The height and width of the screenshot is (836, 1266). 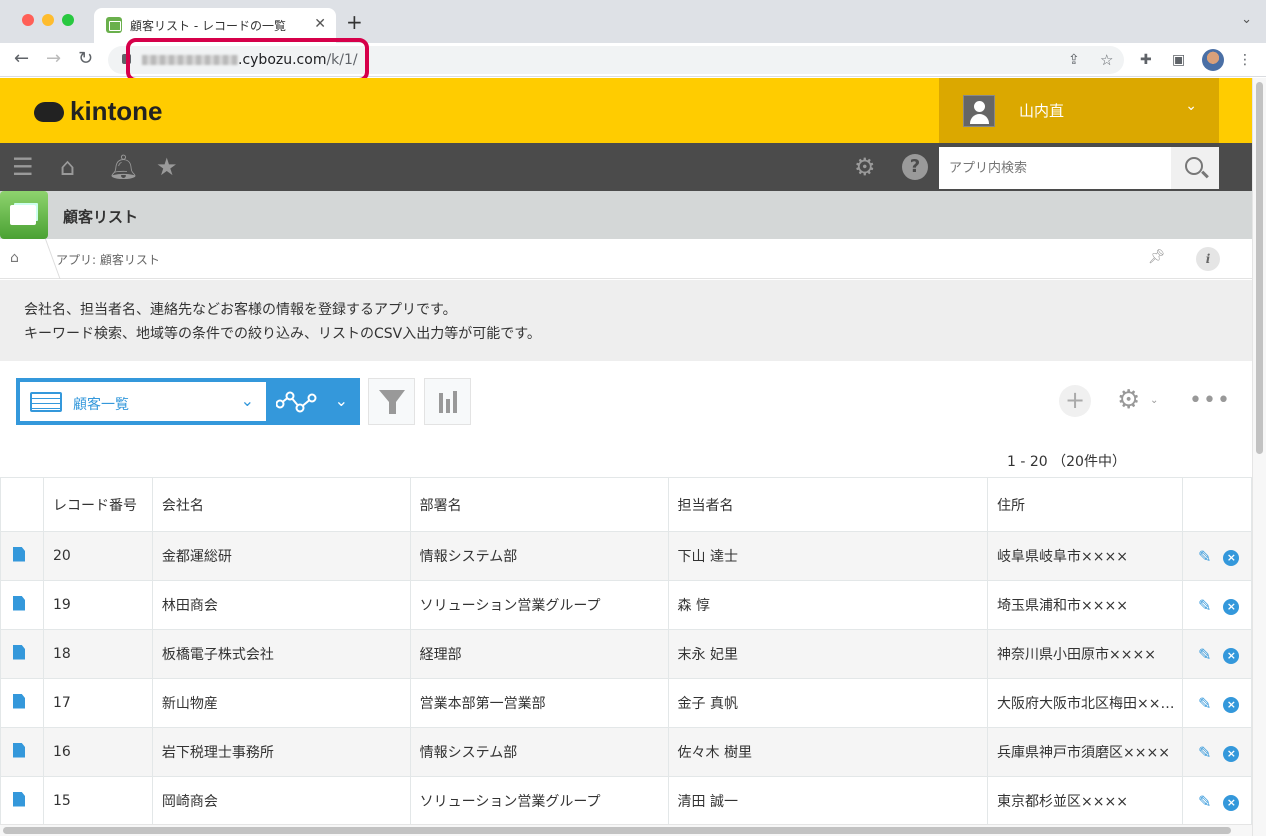 I want to click on cell-department: 営業本部第一営業部, so click(x=539, y=703).